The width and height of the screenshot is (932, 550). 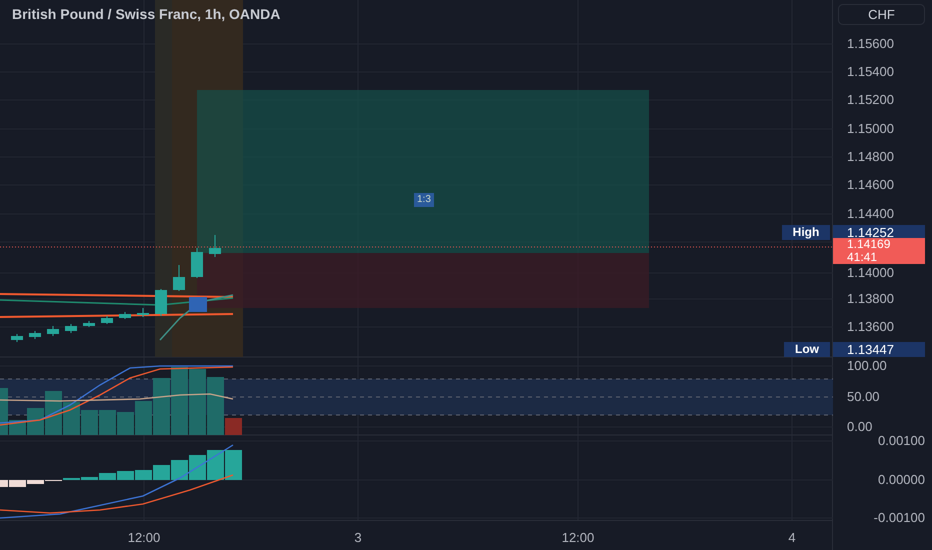 I want to click on price-label: 1.14000, so click(x=870, y=273).